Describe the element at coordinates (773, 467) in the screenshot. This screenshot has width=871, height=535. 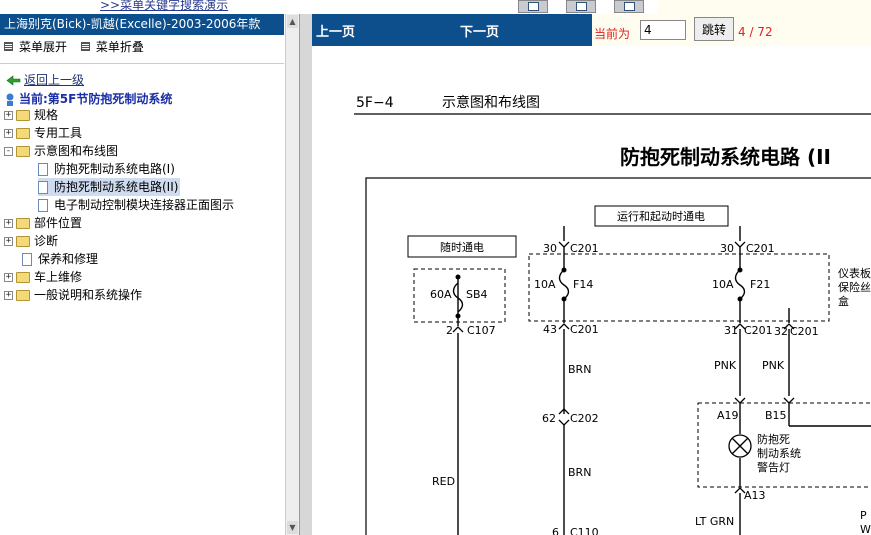
I see `lamp-label-3: 警告灯` at that location.